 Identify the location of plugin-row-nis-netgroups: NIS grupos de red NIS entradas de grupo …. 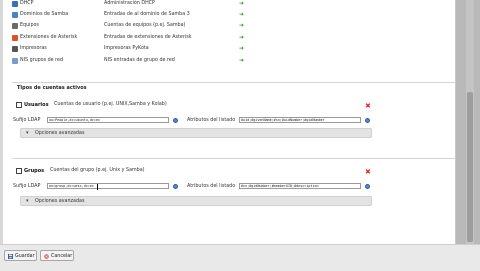
(132, 61).